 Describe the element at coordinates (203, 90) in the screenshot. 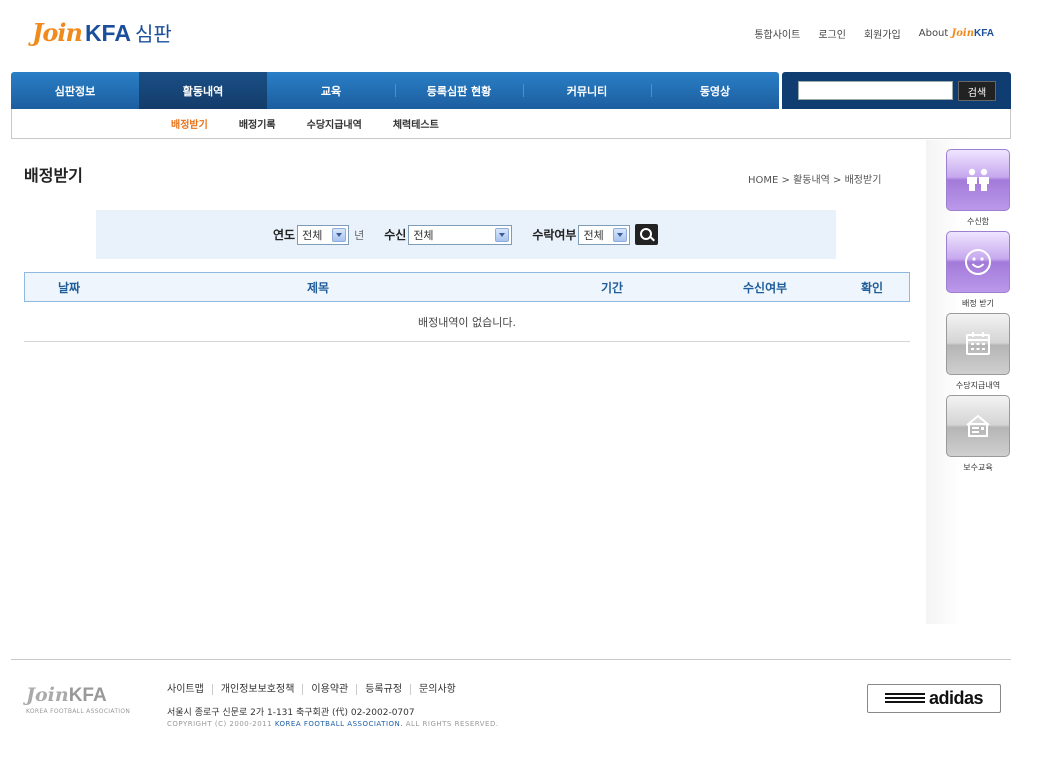

I see `nav-item-activity: 활동내역` at that location.